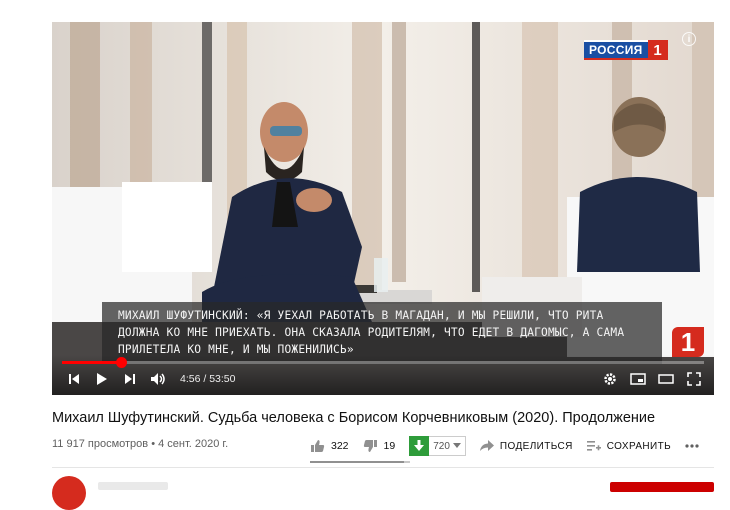  I want to click on channel-name-placeholder, so click(133, 486).